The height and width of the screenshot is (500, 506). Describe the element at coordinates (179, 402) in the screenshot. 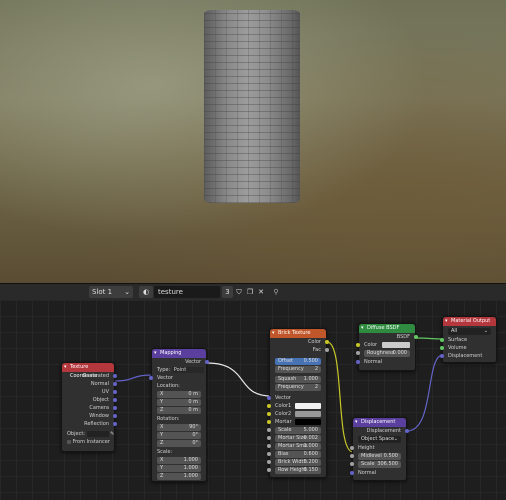

I see `location-y-field: Y 0 m` at that location.